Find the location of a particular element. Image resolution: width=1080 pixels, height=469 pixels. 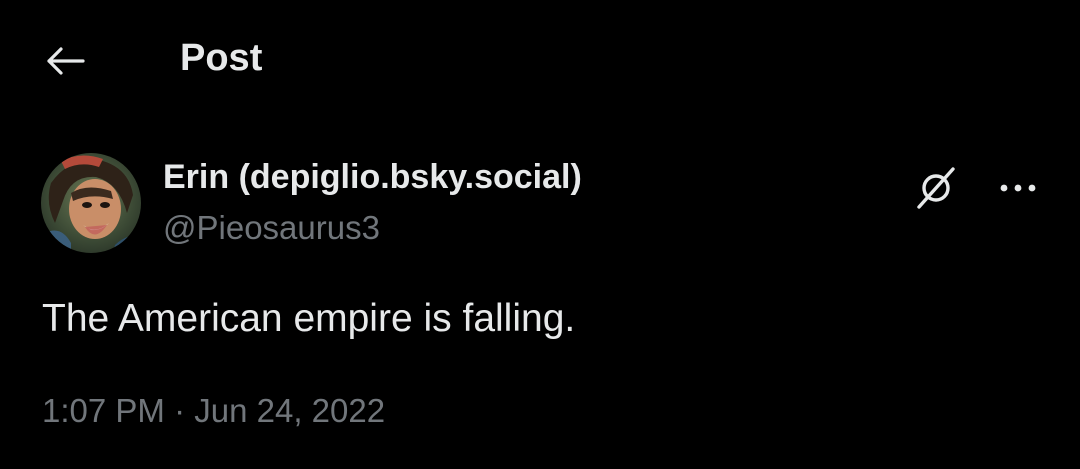

grok-icon is located at coordinates (936, 188).